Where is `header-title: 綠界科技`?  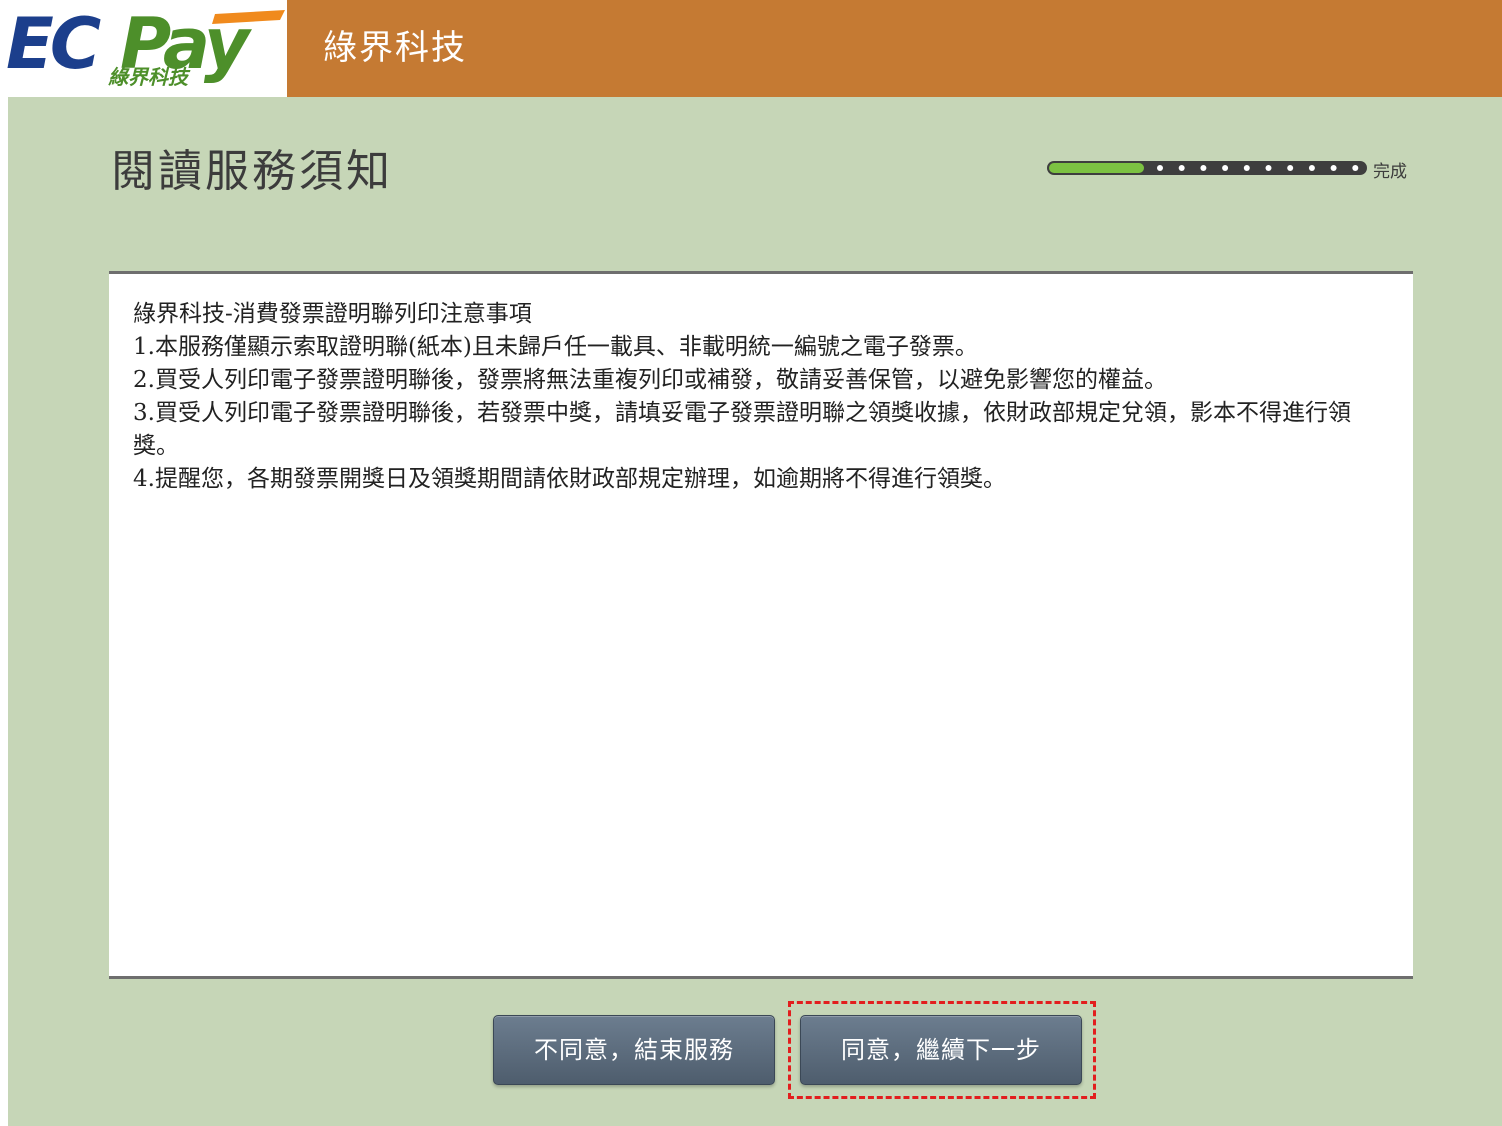
header-title: 綠界科技 is located at coordinates (395, 48).